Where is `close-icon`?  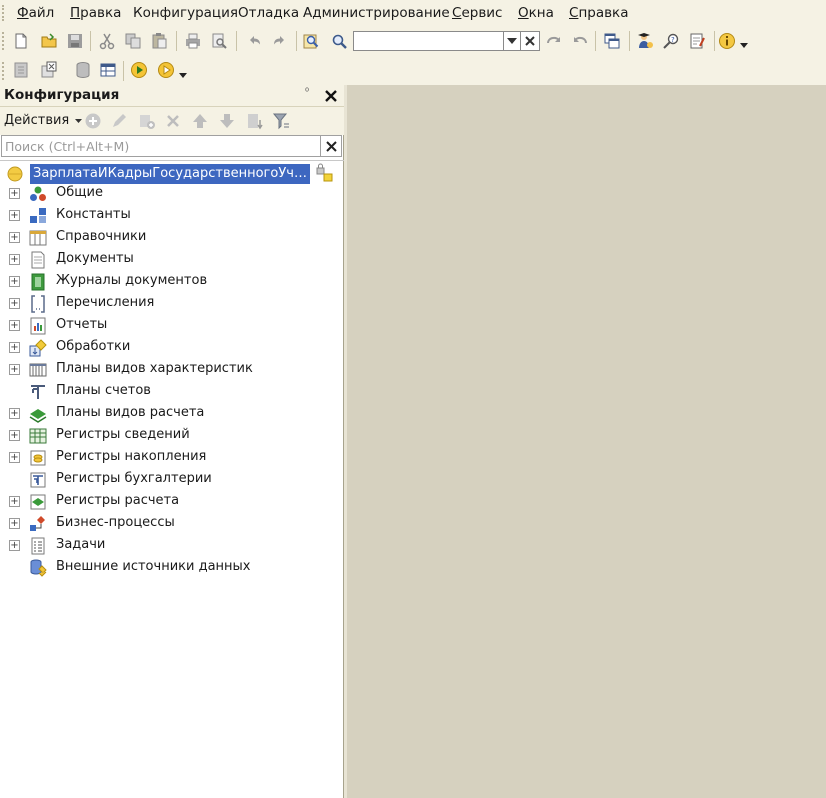
close-icon is located at coordinates (331, 96).